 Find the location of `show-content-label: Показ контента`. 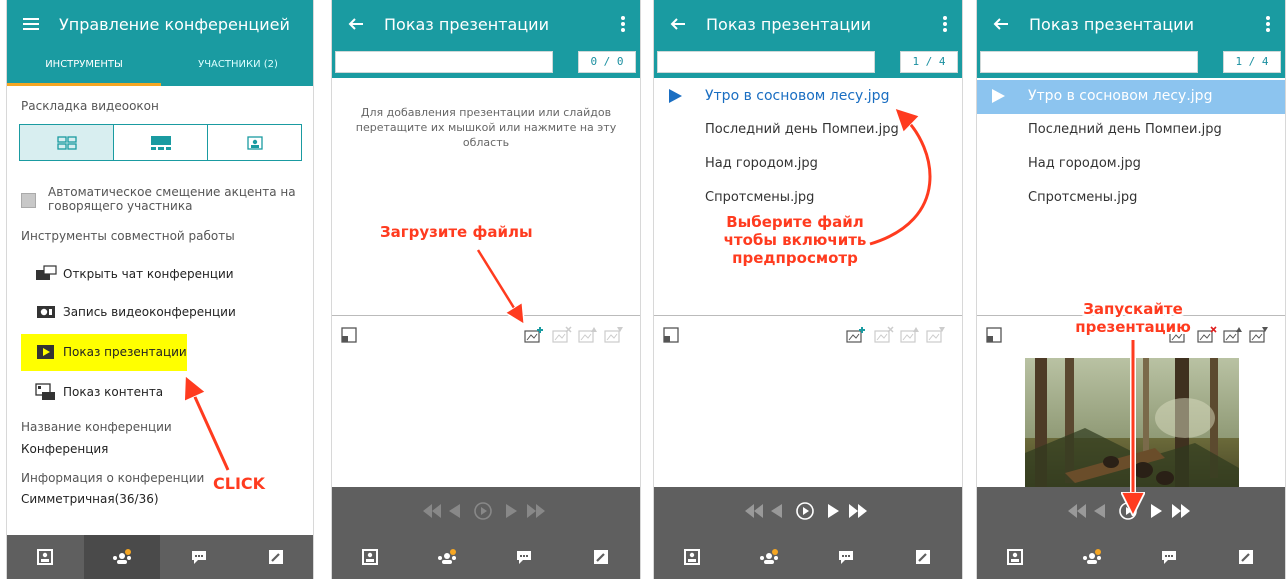

show-content-label: Показ контента is located at coordinates (113, 392).